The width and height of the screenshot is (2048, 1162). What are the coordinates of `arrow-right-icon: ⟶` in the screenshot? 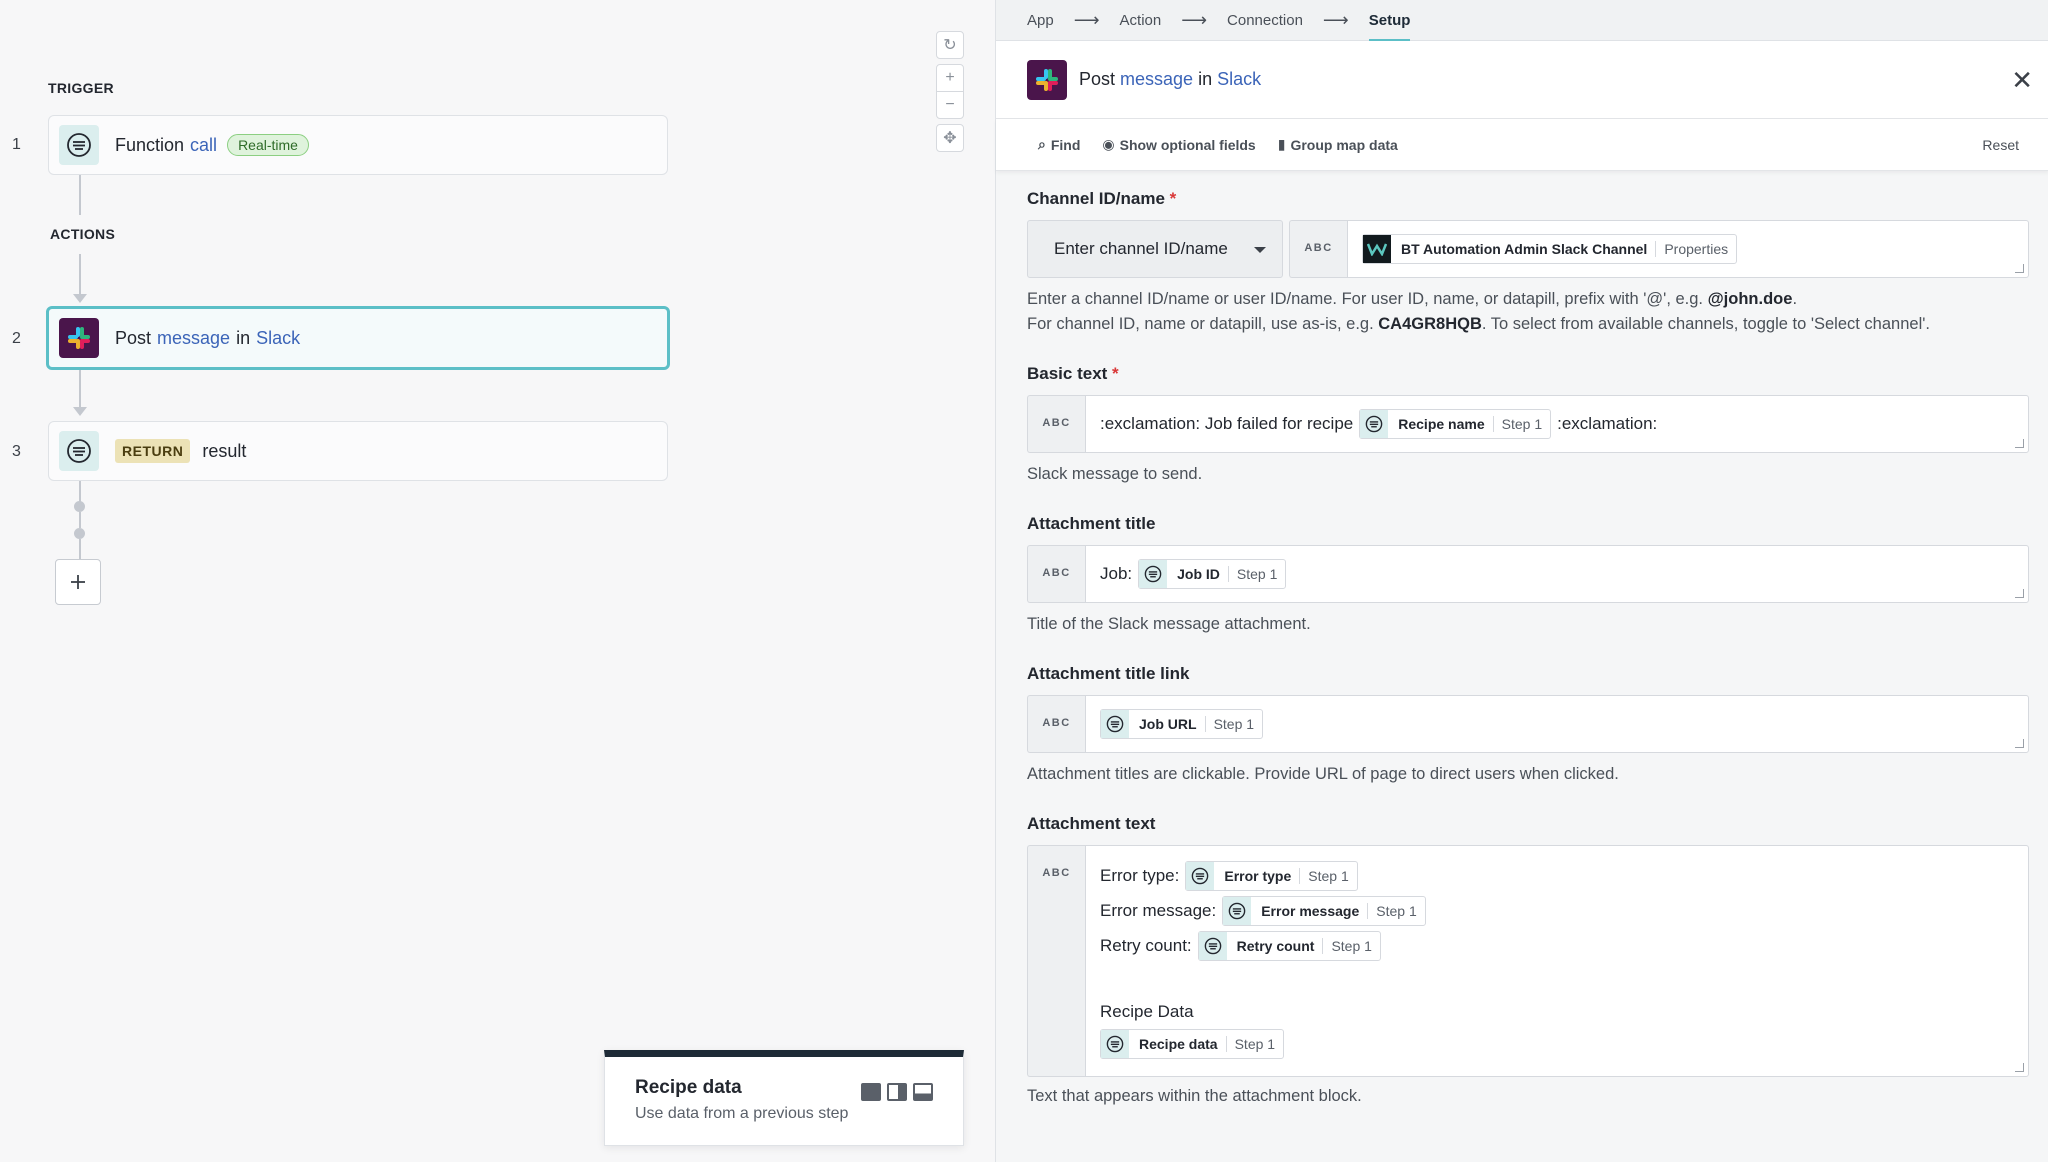 It's located at (1086, 19).